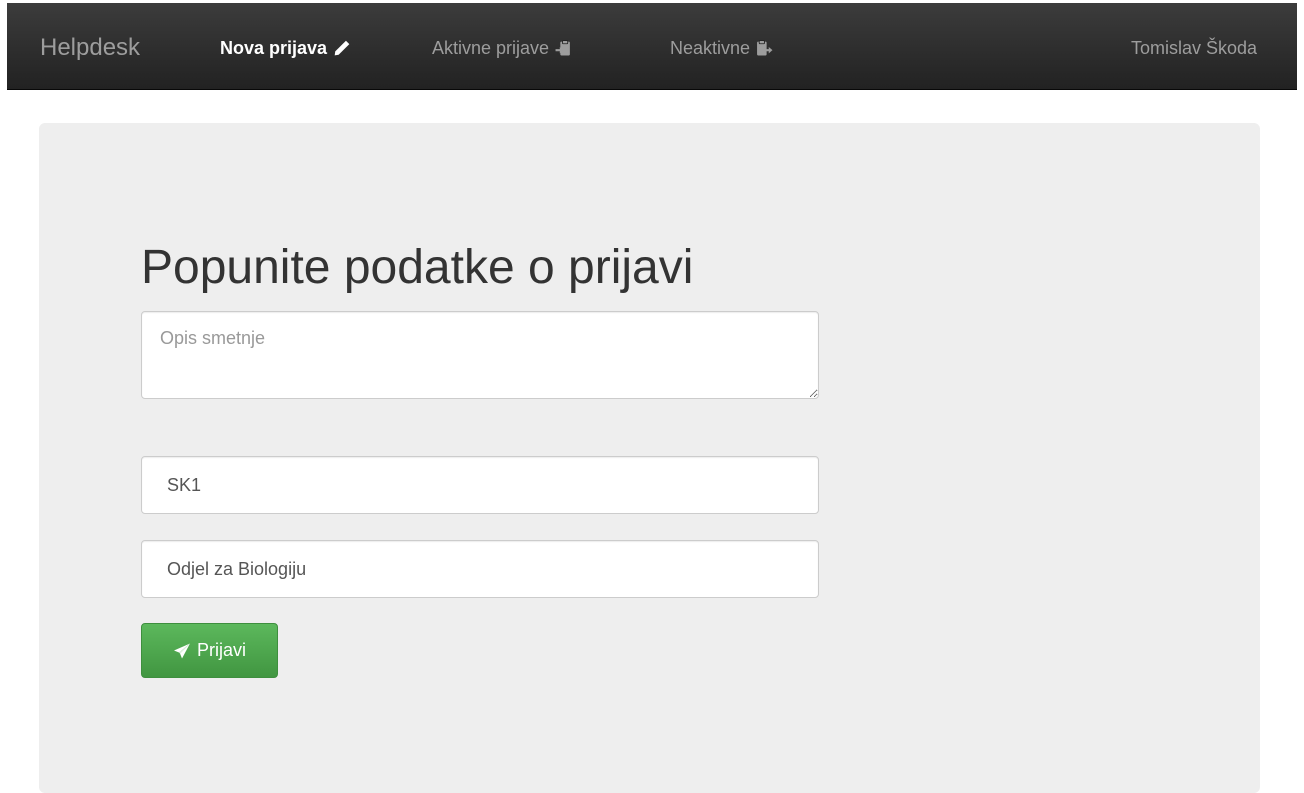  Describe the element at coordinates (480, 485) in the screenshot. I see `location-input` at that location.